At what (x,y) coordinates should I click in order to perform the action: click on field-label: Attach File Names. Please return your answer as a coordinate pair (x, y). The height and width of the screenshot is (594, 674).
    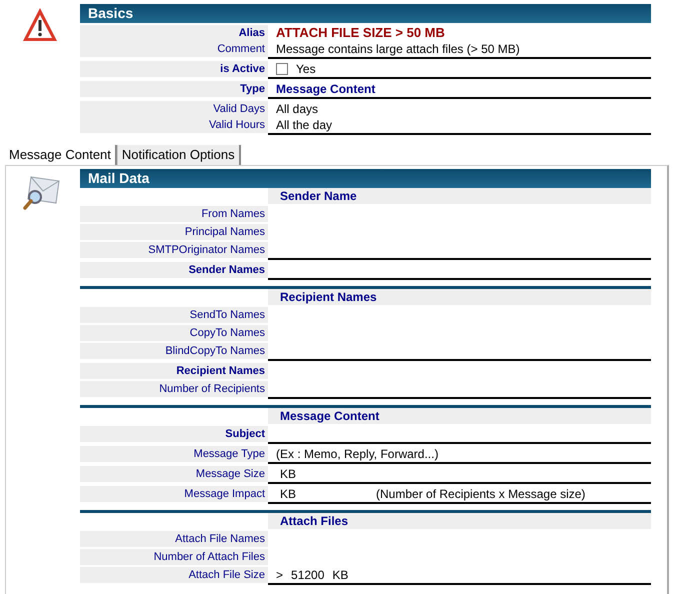
    Looking at the image, I should click on (174, 539).